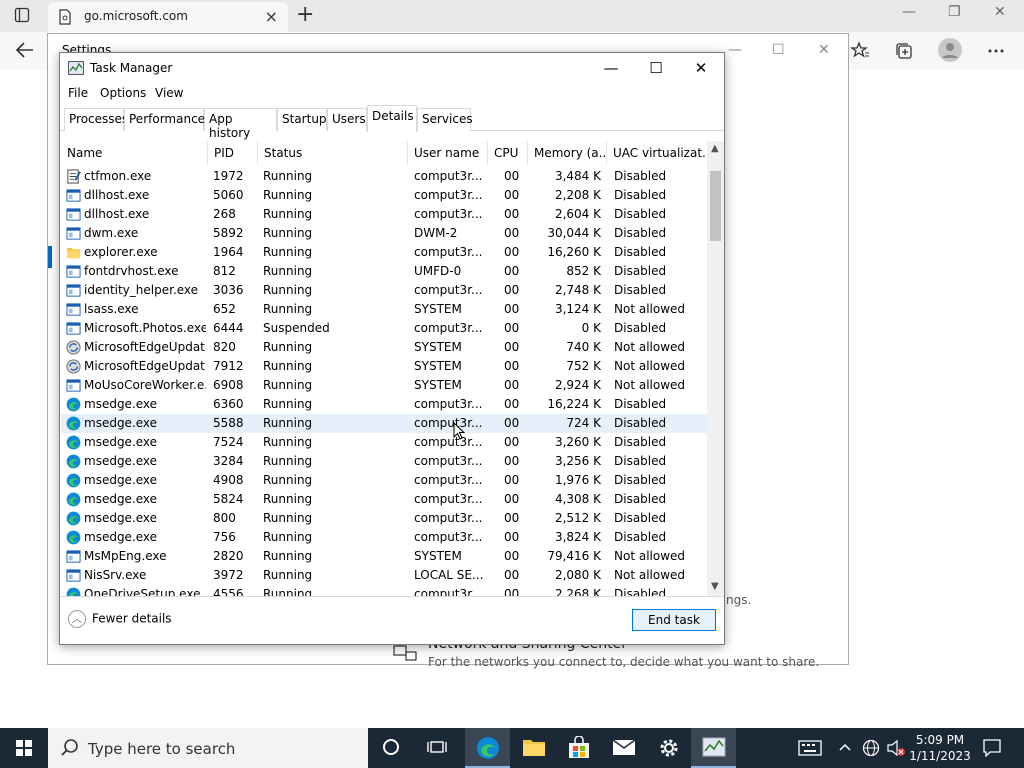 Image resolution: width=1024 pixels, height=768 pixels. Describe the element at coordinates (437, 748) in the screenshot. I see `task-view-icon` at that location.